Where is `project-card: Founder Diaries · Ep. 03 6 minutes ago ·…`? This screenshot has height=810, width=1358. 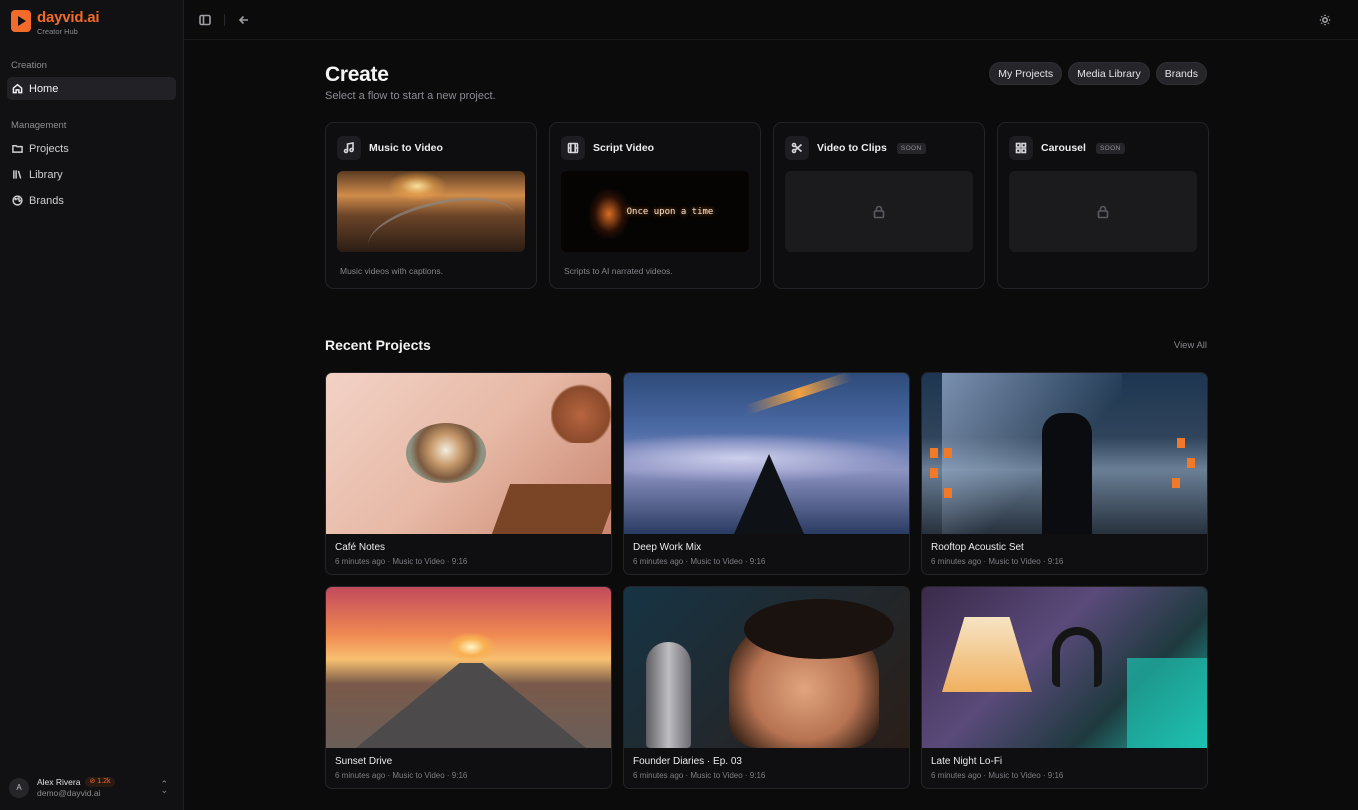 project-card: Founder Diaries · Ep. 03 6 minutes ago ·… is located at coordinates (766, 687).